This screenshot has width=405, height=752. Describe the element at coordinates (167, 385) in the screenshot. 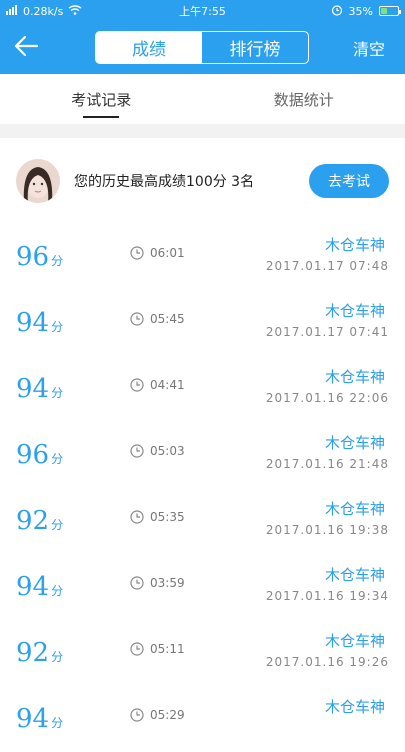

I see `duration-value: 04:41` at that location.